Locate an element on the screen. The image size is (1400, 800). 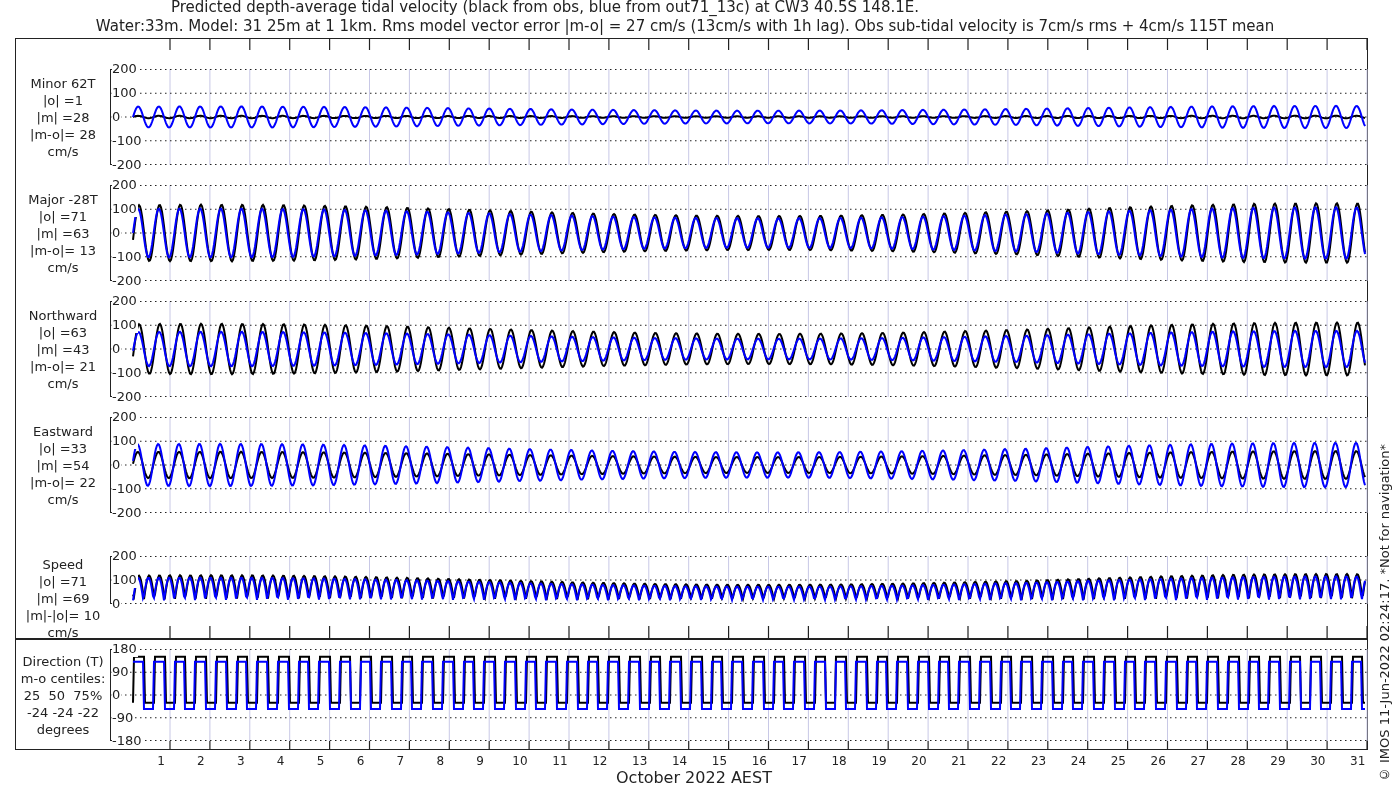
x-tick-label: 18 is located at coordinates (839, 761).